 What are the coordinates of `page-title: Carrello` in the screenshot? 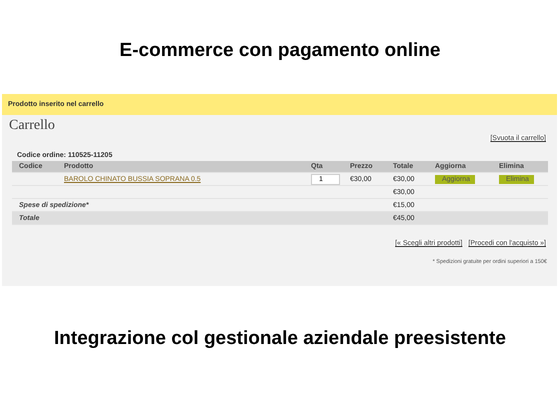 It's located at (32, 126).